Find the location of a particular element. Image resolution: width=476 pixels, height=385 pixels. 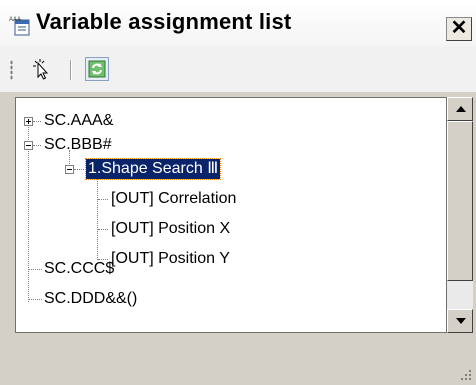

arrow-down-icon is located at coordinates (461, 321).